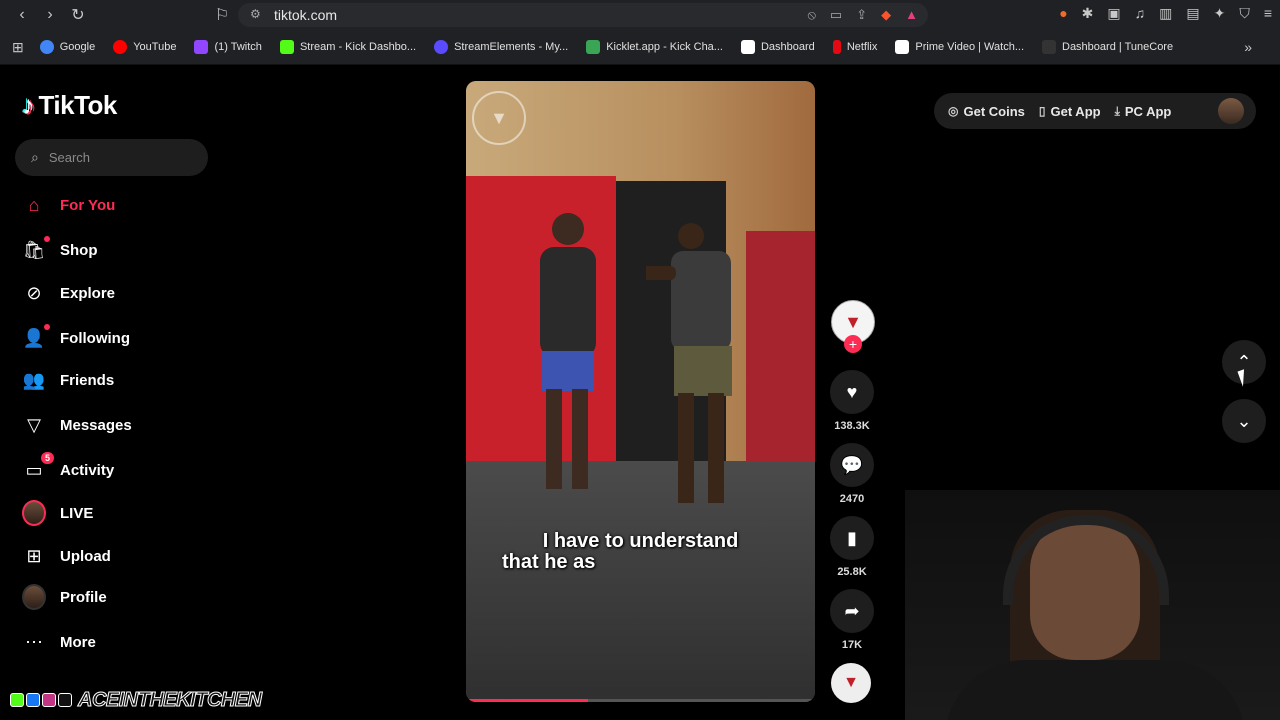  I want to click on sidebar-item-shop: 🛍 Shop, so click(60, 250).